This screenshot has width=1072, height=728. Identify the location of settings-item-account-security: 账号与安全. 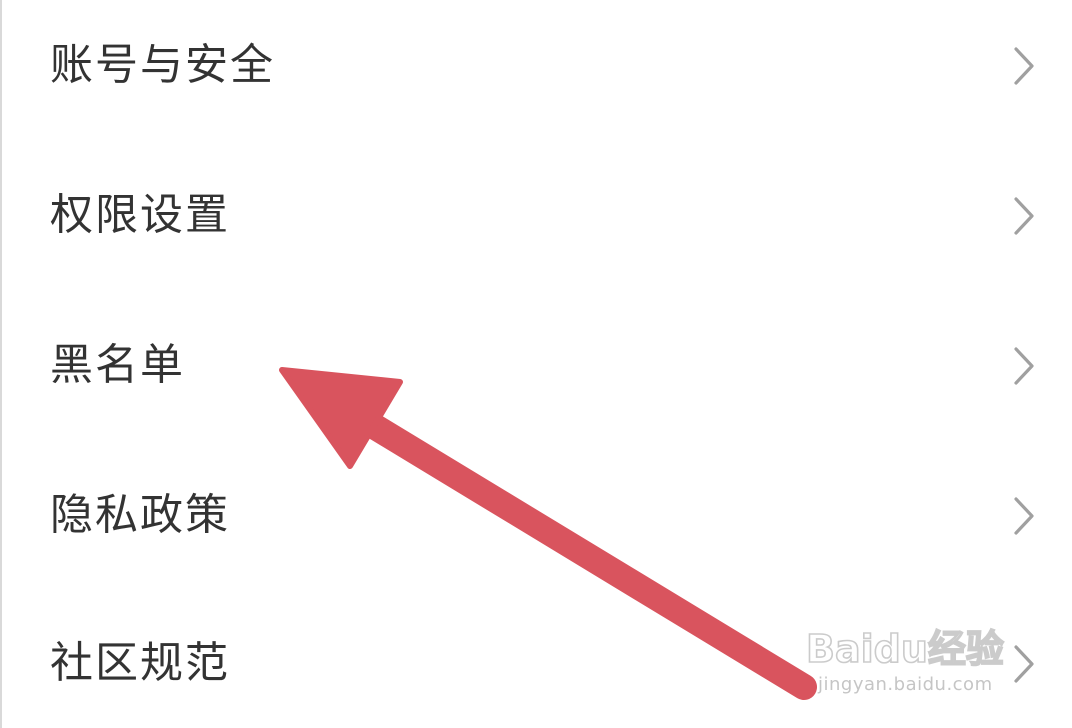
(537, 66).